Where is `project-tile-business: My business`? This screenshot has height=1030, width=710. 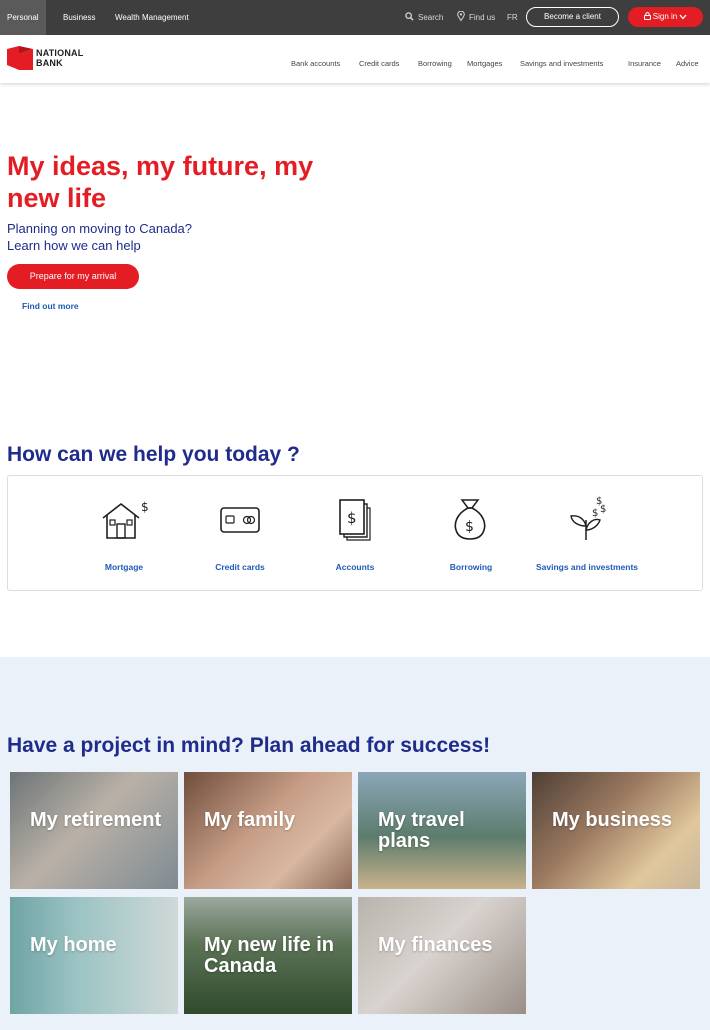
project-tile-business: My business is located at coordinates (616, 830).